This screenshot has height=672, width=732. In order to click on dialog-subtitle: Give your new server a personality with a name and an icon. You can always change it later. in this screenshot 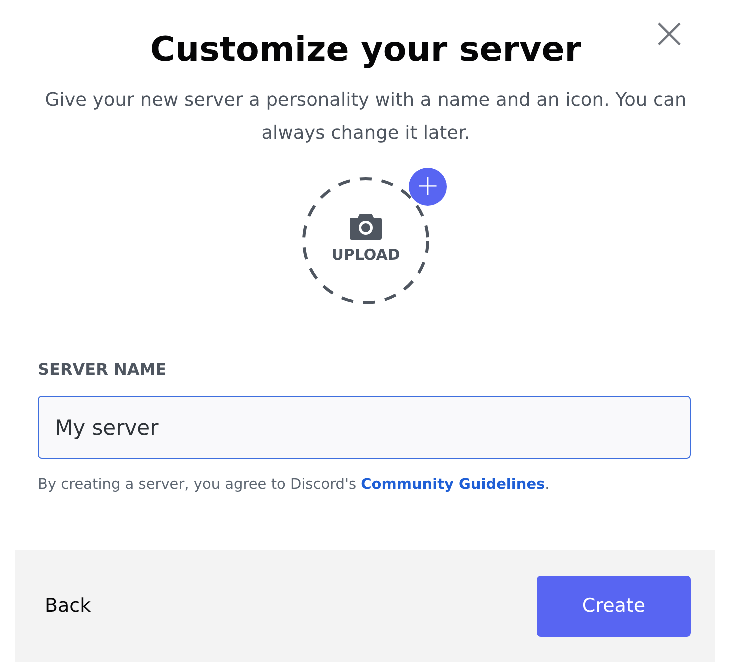, I will do `click(366, 117)`.